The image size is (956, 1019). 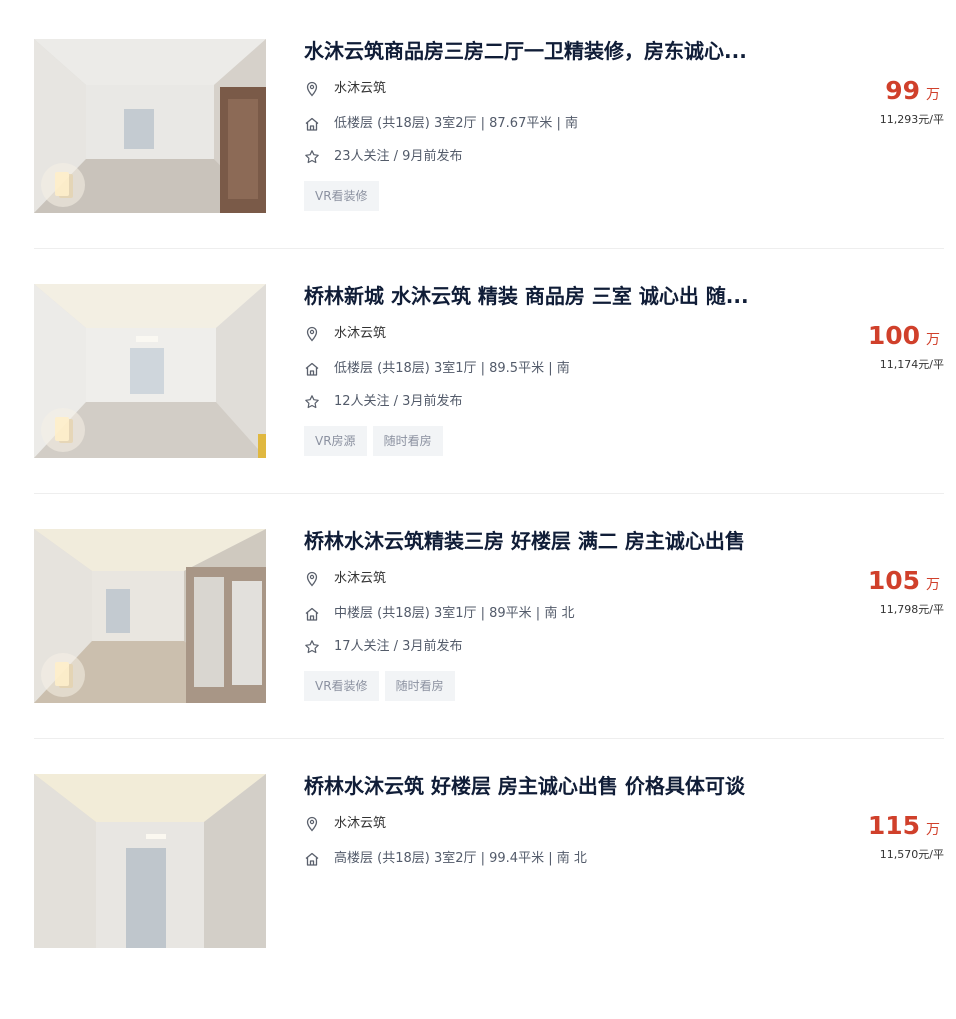 I want to click on tag-list: VR看装修, so click(x=344, y=196).